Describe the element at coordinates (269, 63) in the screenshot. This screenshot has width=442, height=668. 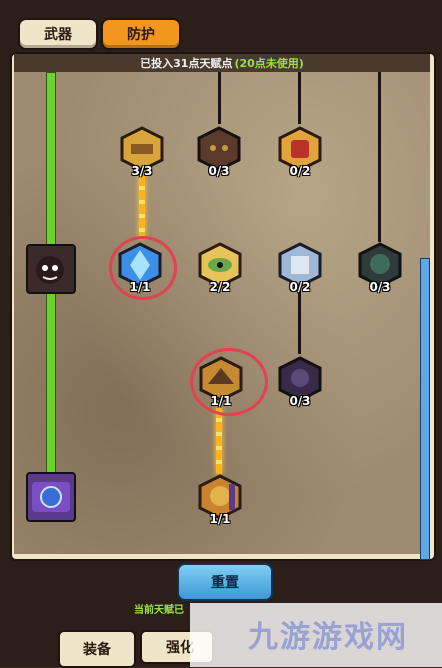
I see `talent-points-unused: (20点未使用)` at that location.